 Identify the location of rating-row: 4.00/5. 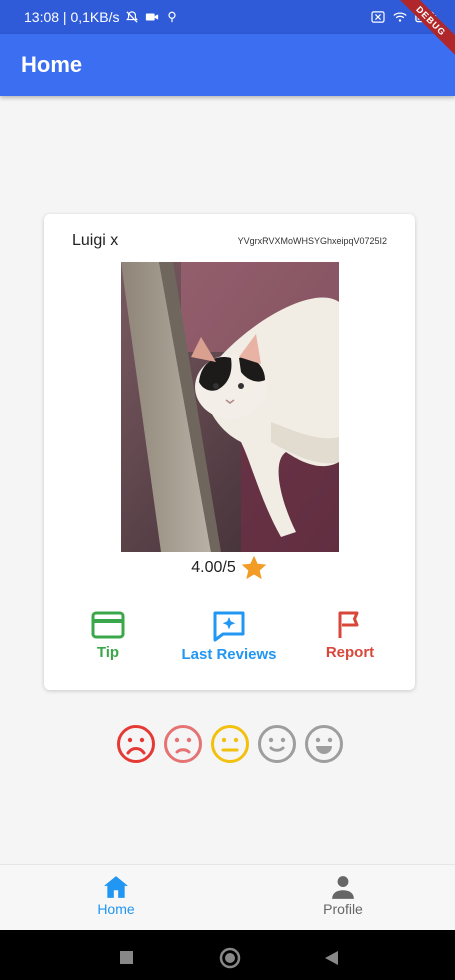
(229, 568).